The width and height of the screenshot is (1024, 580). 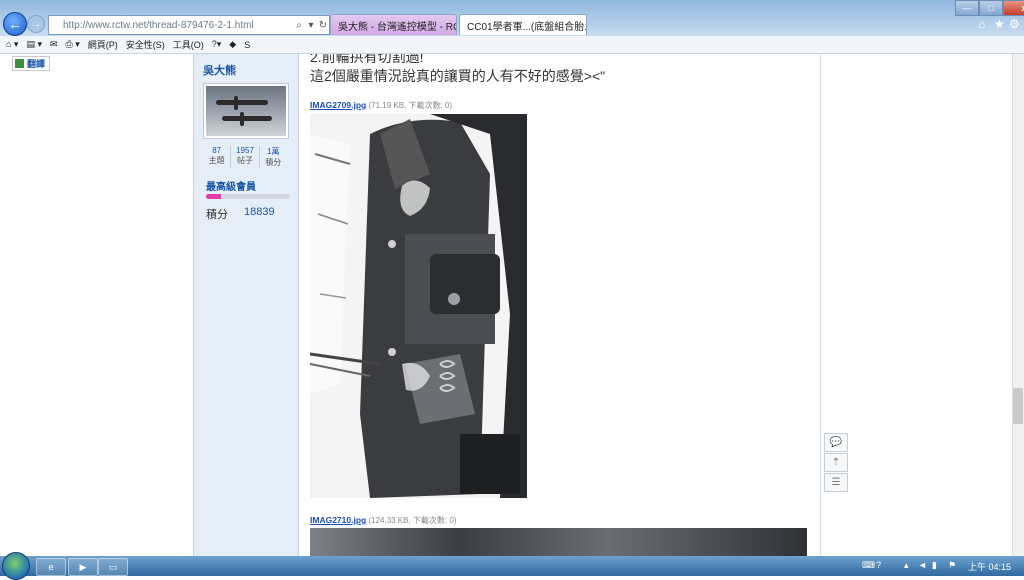 What do you see at coordinates (1018, 305) in the screenshot?
I see `page-scrollbar` at bounding box center [1018, 305].